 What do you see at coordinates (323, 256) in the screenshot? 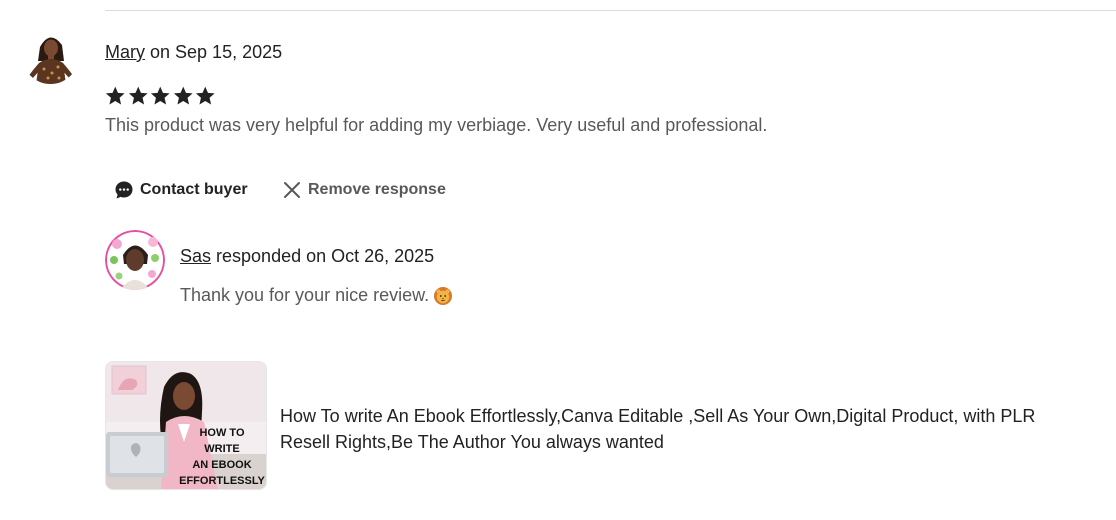
I see `response-date: responded on Oct 26, 2025` at bounding box center [323, 256].